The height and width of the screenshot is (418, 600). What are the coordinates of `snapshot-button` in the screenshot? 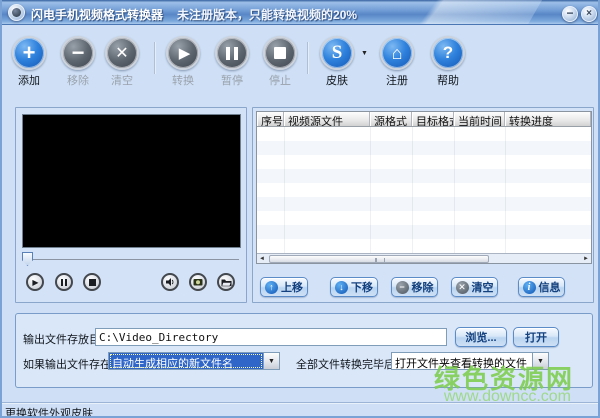 It's located at (198, 282).